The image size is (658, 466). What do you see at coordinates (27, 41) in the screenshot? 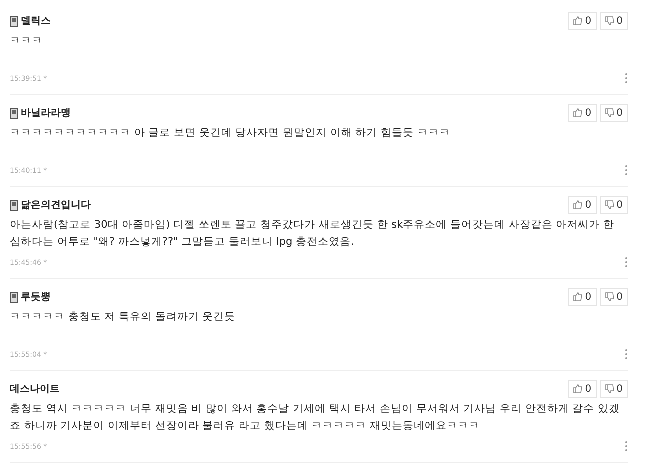
I see `comment-text: ㅋㅋㅋ` at bounding box center [27, 41].